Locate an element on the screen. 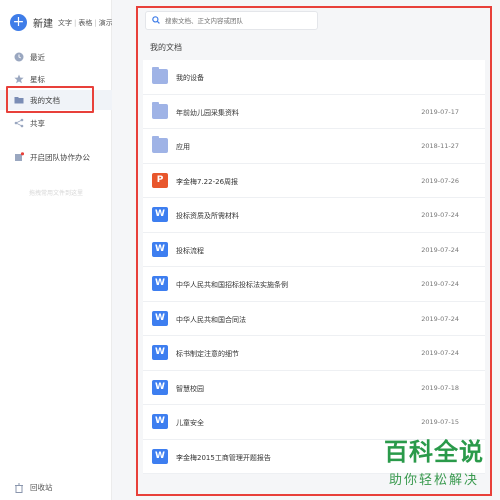 Image resolution: width=500 pixels, height=500 pixels. new-slides-link: 演示 is located at coordinates (106, 23).